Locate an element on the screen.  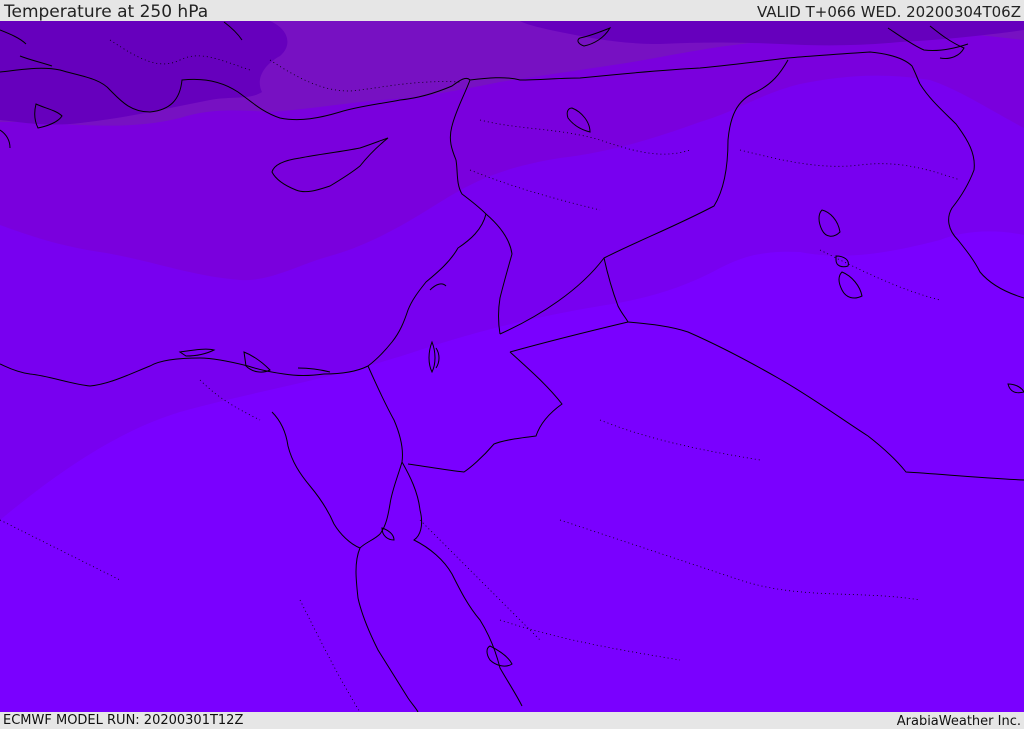
credit-text: ArabiaWeather Inc. is located at coordinates (958, 721).